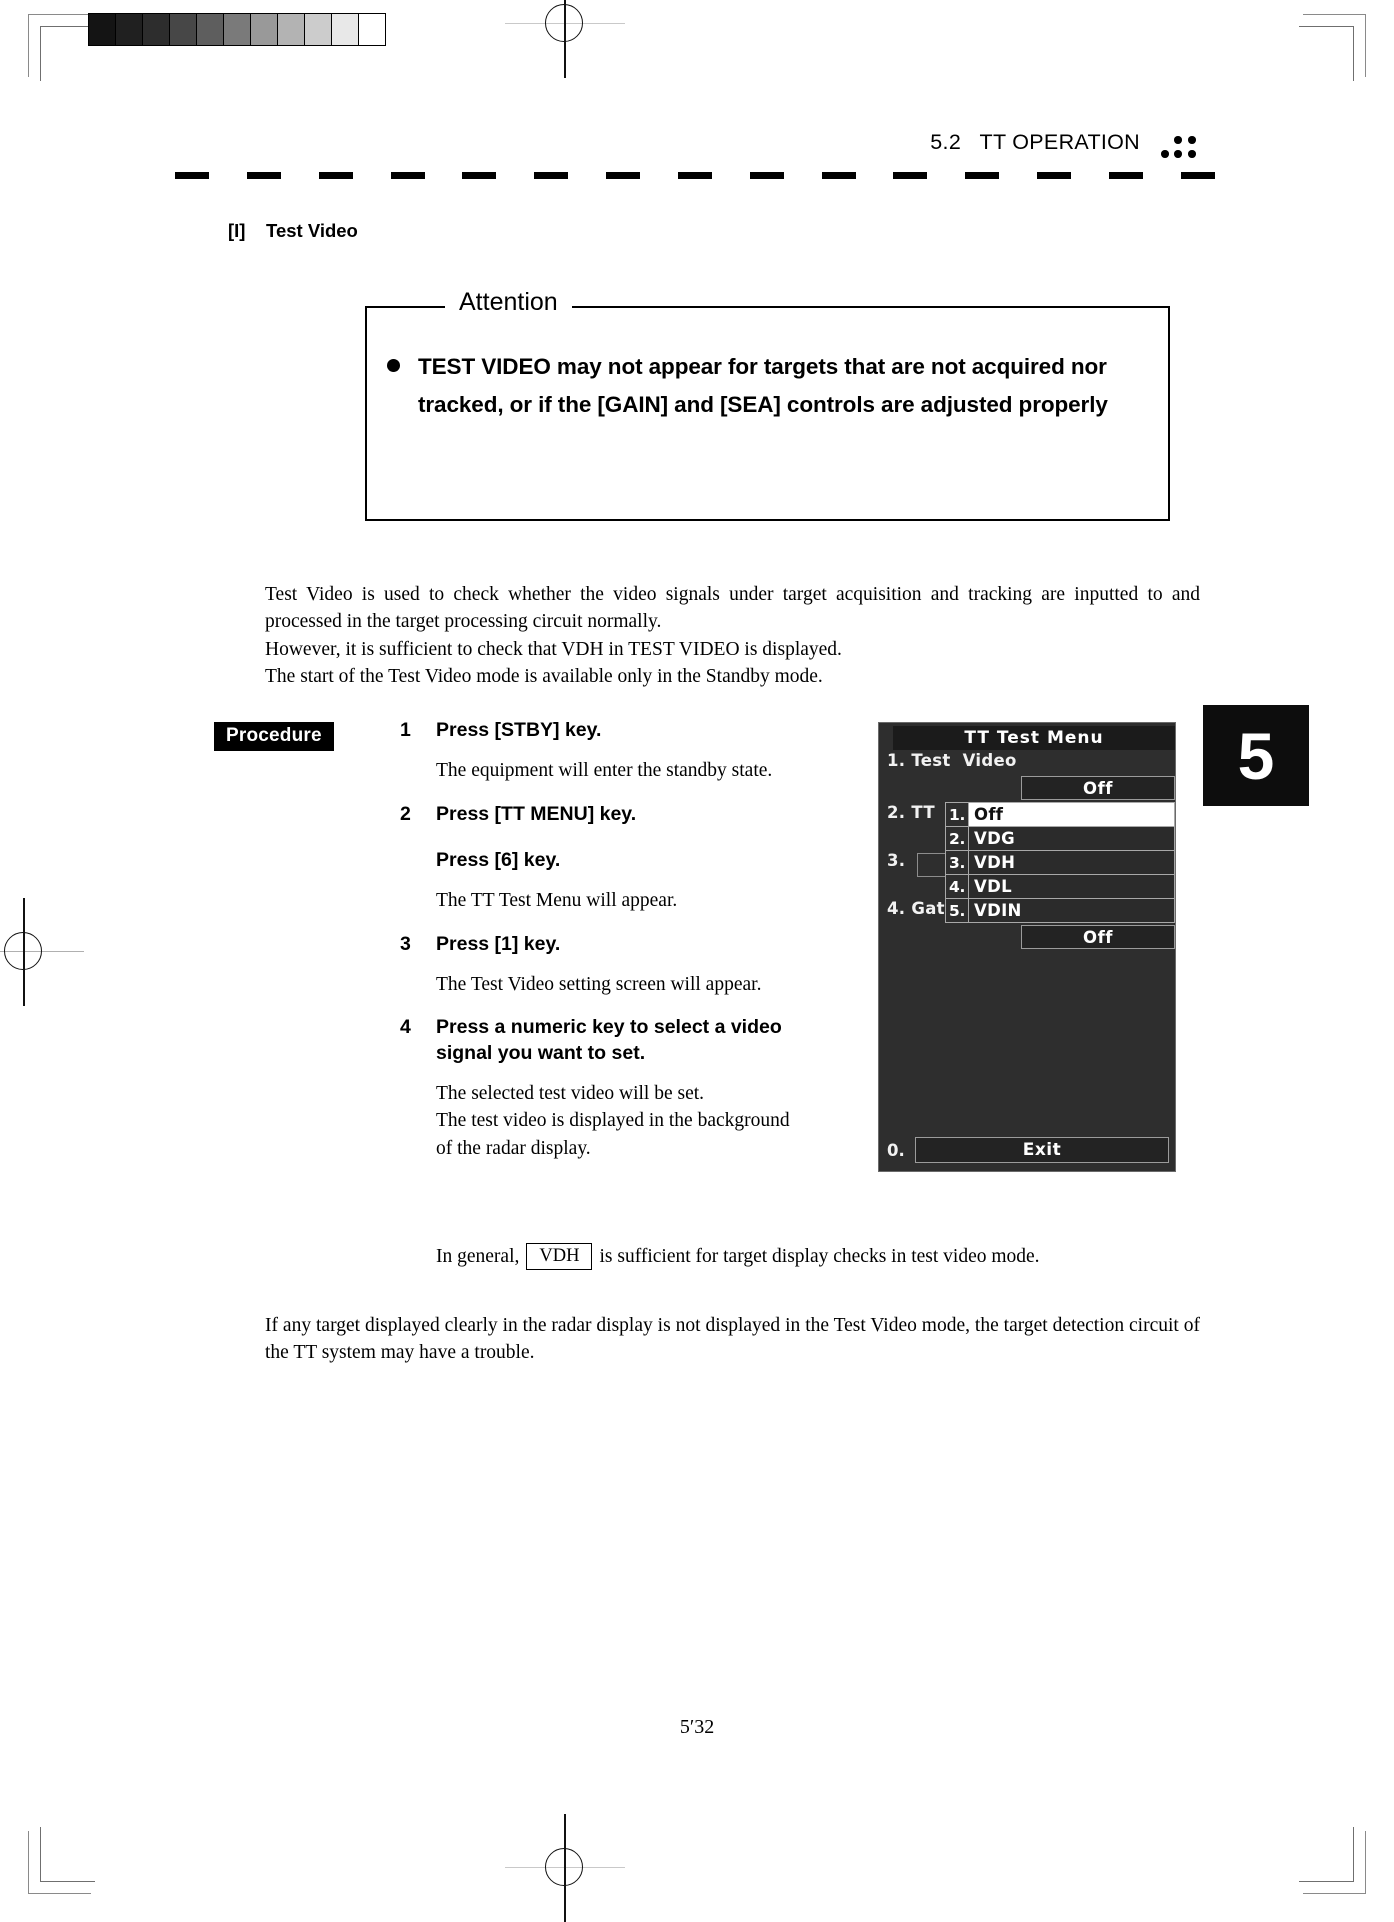 The height and width of the screenshot is (1922, 1394). What do you see at coordinates (557, 901) in the screenshot?
I see `step-description-line: The TT Test Menu will appear.` at bounding box center [557, 901].